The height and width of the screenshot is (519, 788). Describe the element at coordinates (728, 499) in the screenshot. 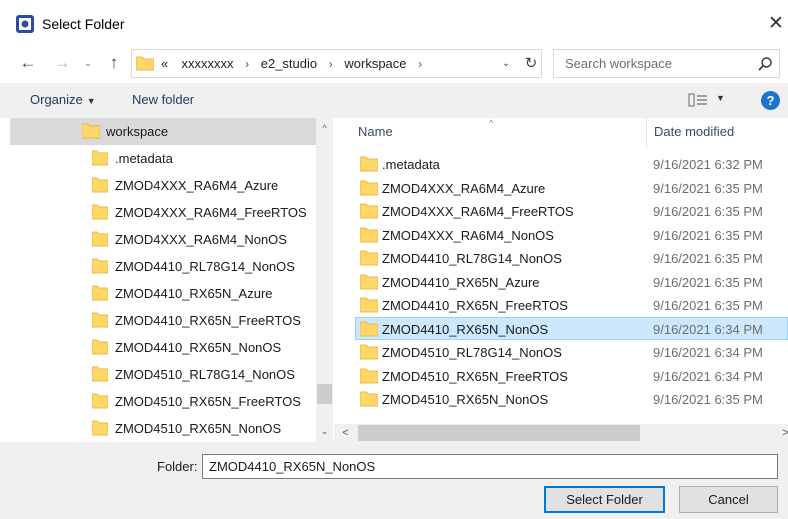

I see `cancel-button: Cancel` at that location.